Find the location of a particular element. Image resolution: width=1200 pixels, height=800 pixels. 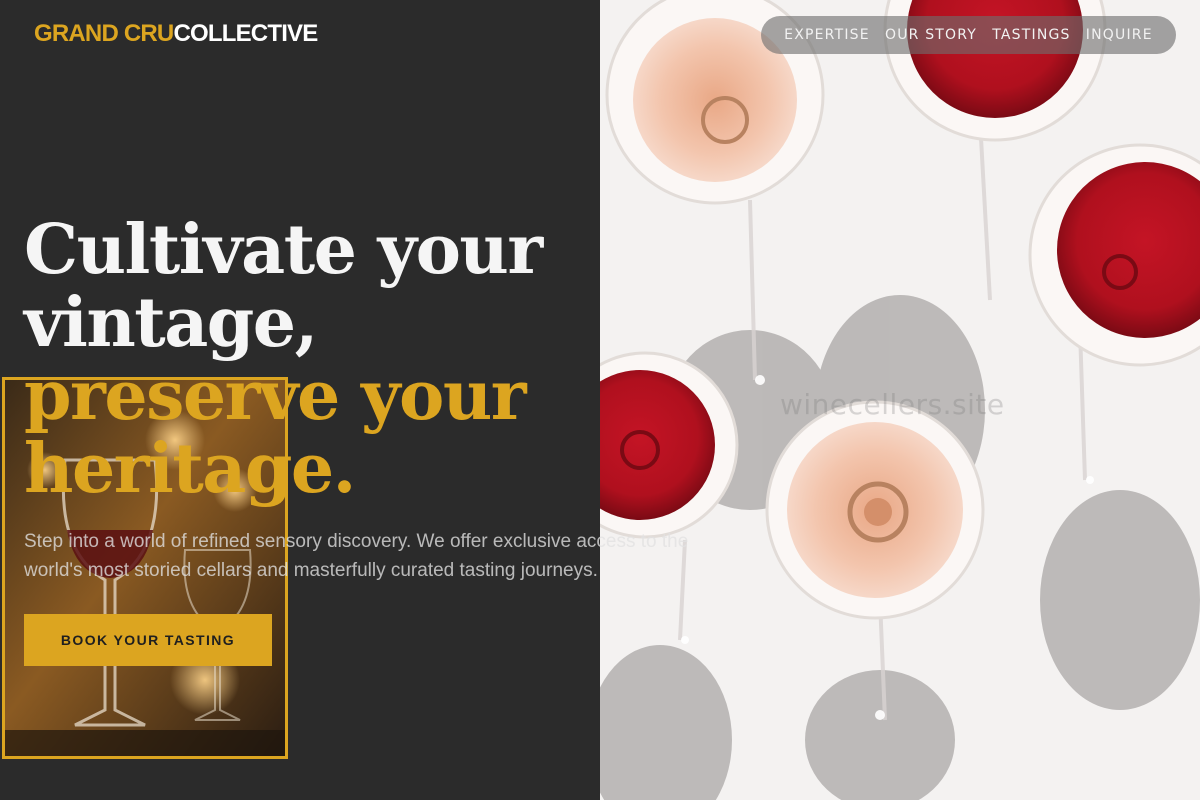

nav-item-our-story: OUR STORY is located at coordinates (931, 35).